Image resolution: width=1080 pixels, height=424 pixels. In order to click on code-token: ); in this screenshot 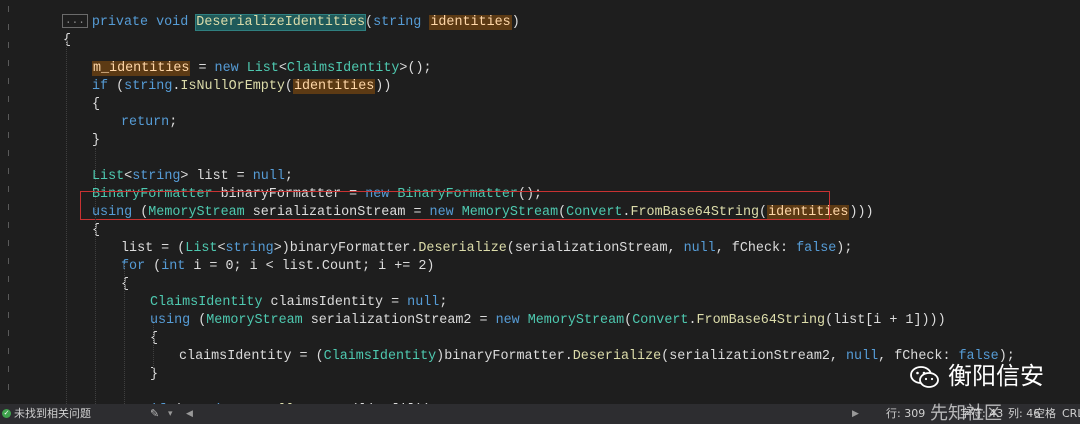, I will do `click(844, 248)`.